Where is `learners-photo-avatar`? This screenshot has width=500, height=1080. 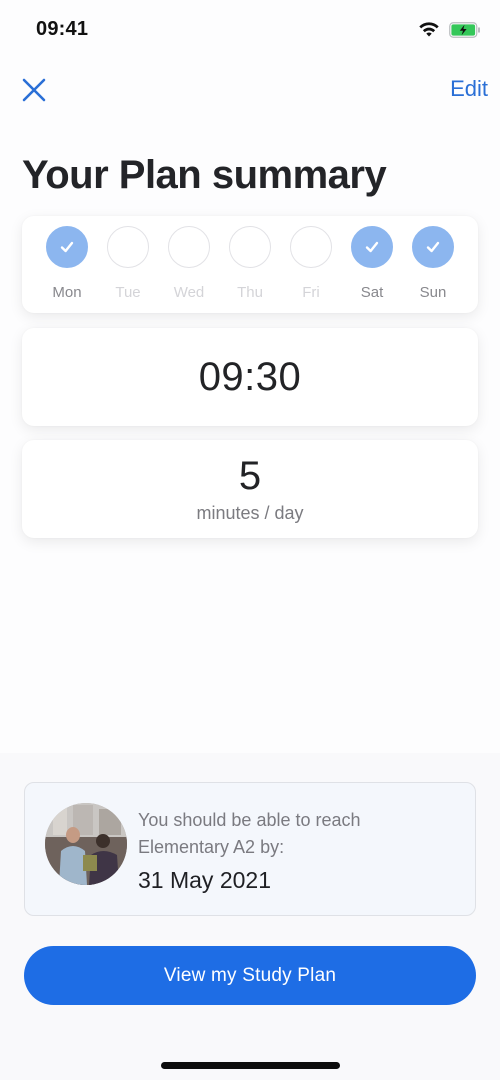 learners-photo-avatar is located at coordinates (86, 844).